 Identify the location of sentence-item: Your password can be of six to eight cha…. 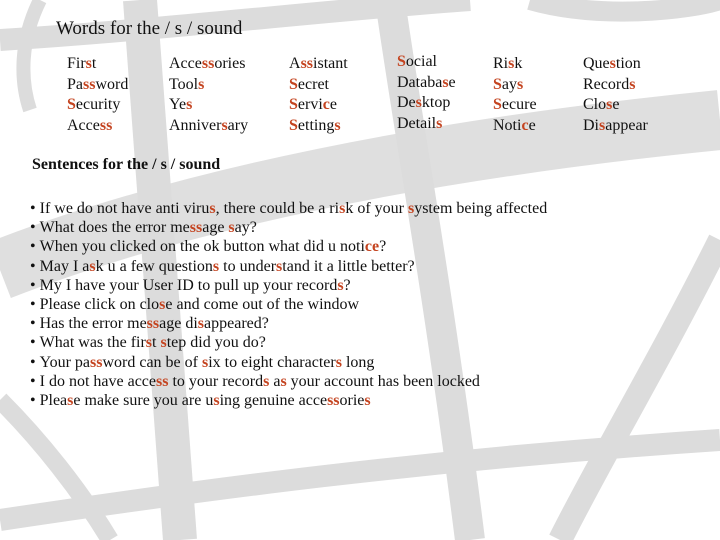
(288, 362).